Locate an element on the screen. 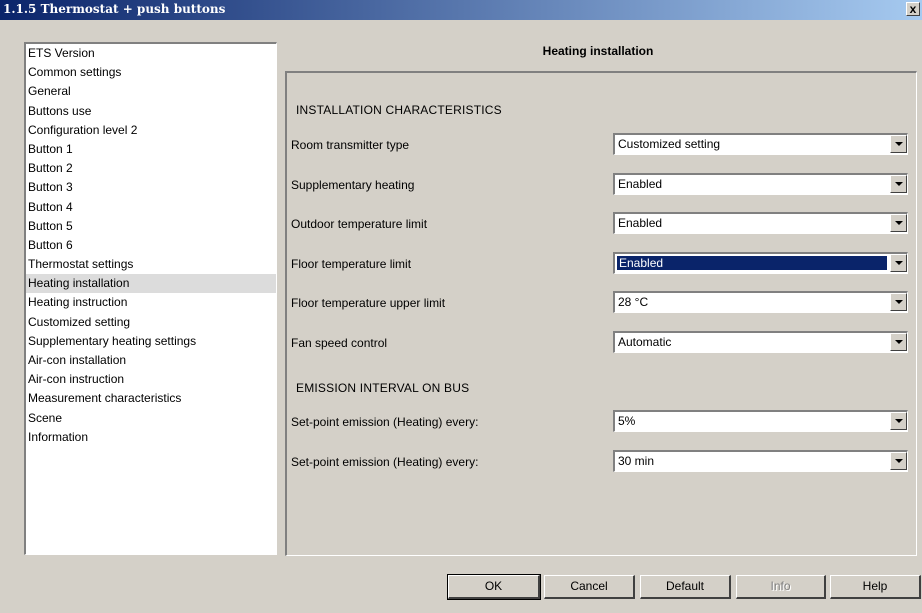 Image resolution: width=922 pixels, height=613 pixels. fan-speed-control-select: Automatic is located at coordinates (760, 342).